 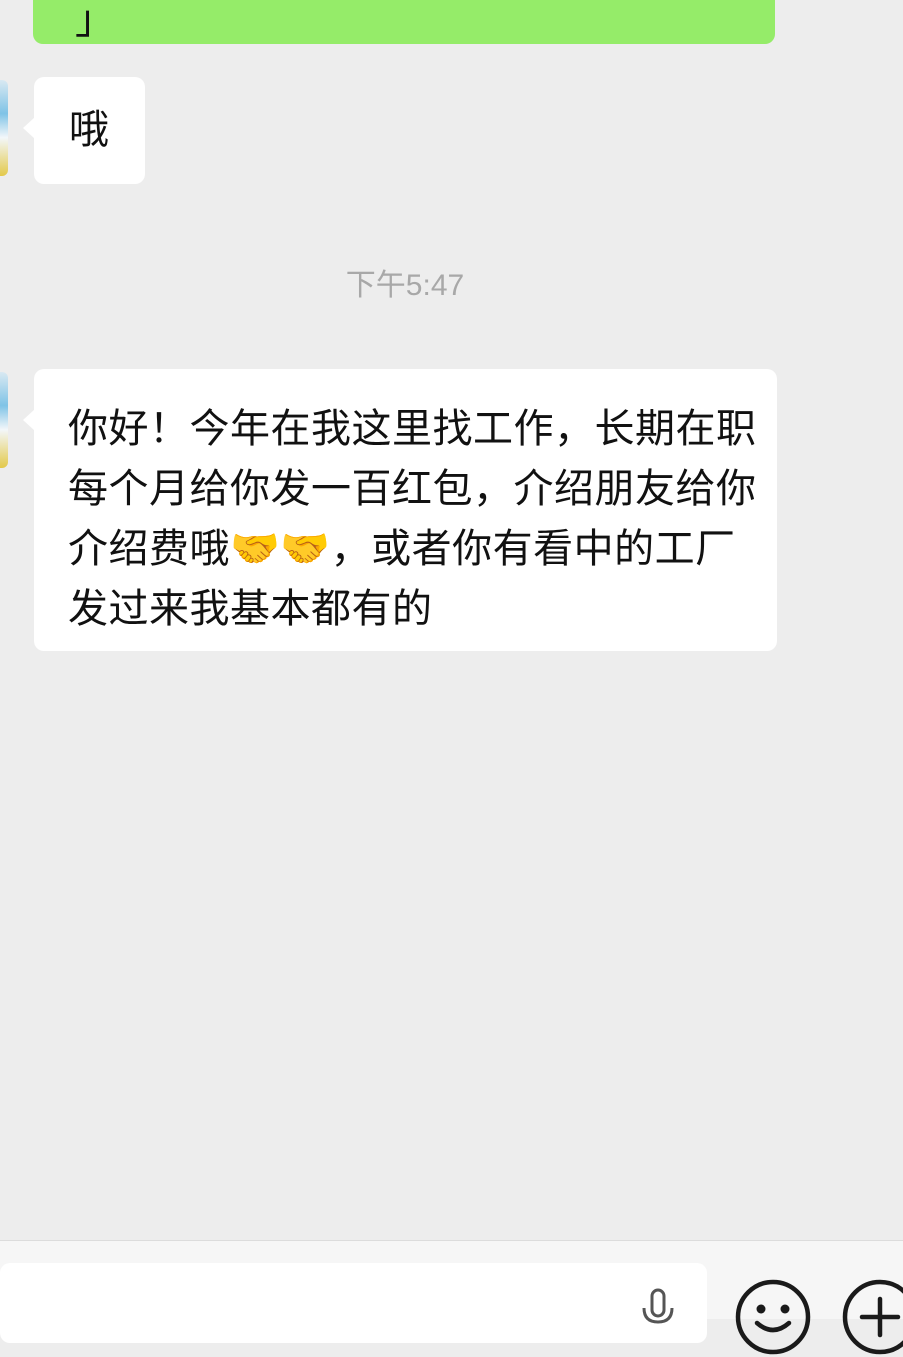 I want to click on chat-input-bar, so click(x=451, y=1297).